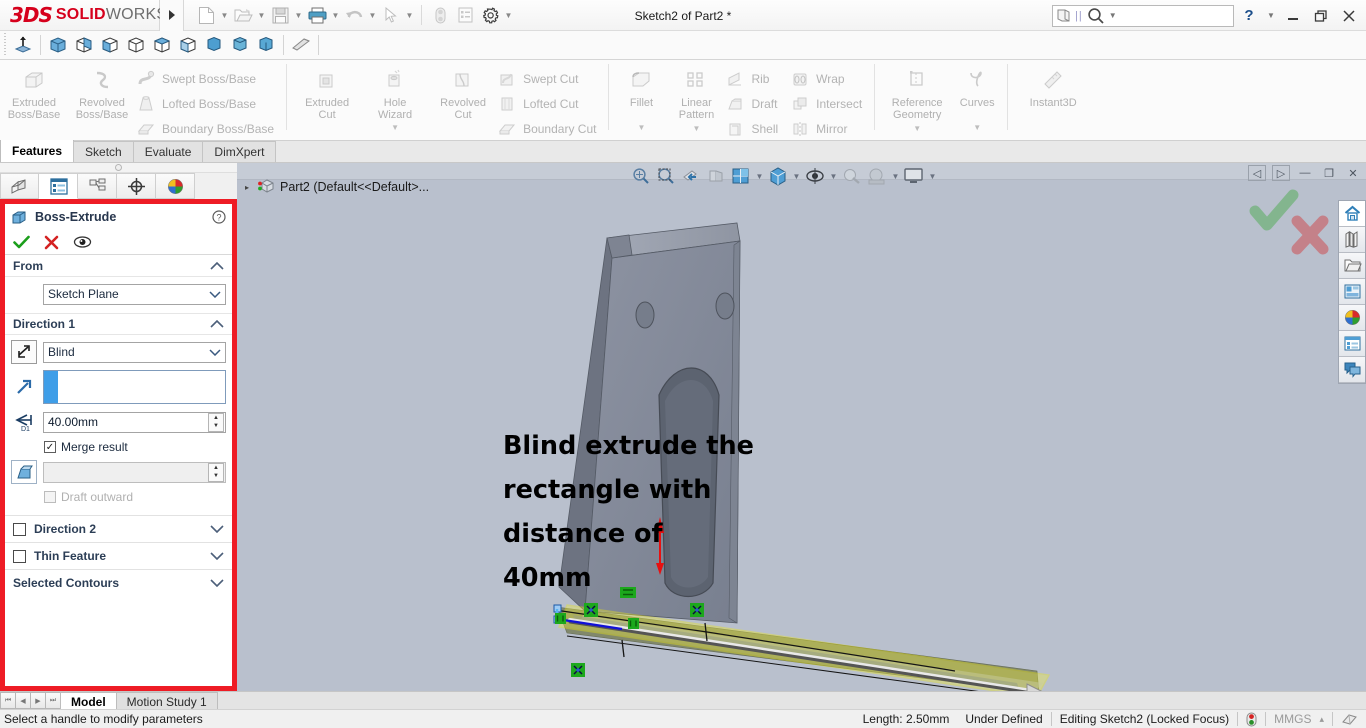 The height and width of the screenshot is (728, 1366). Describe the element at coordinates (188, 45) in the screenshot. I see `left-view-icon` at that location.